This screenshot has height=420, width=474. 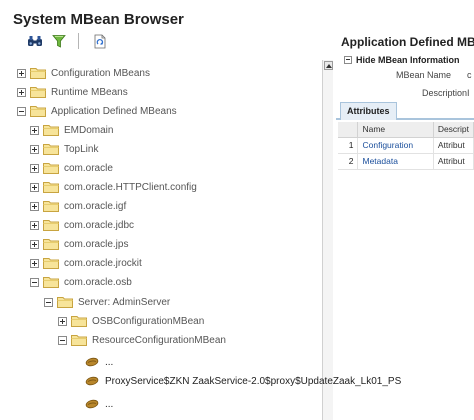 I want to click on tree-node-toplink: TopLink, so click(x=64, y=149).